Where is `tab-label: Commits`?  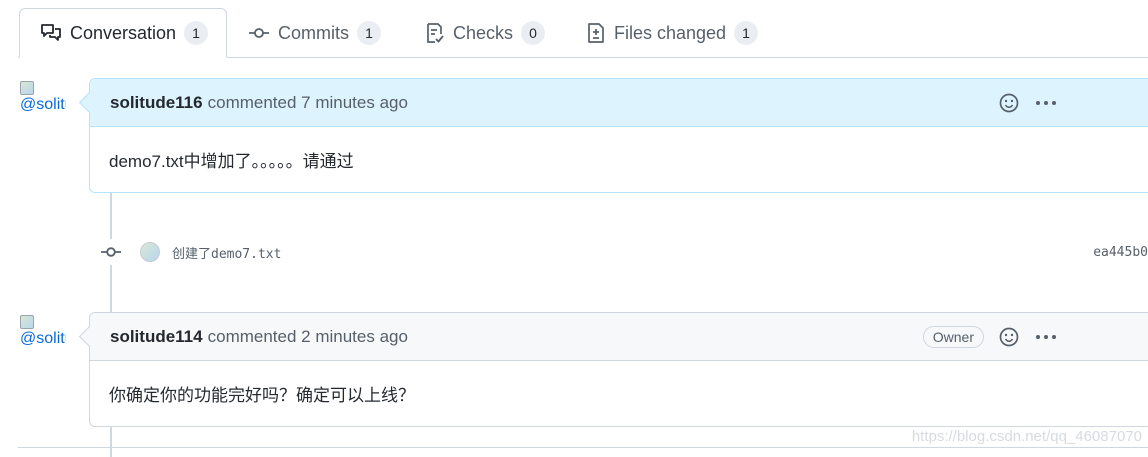 tab-label: Commits is located at coordinates (313, 32).